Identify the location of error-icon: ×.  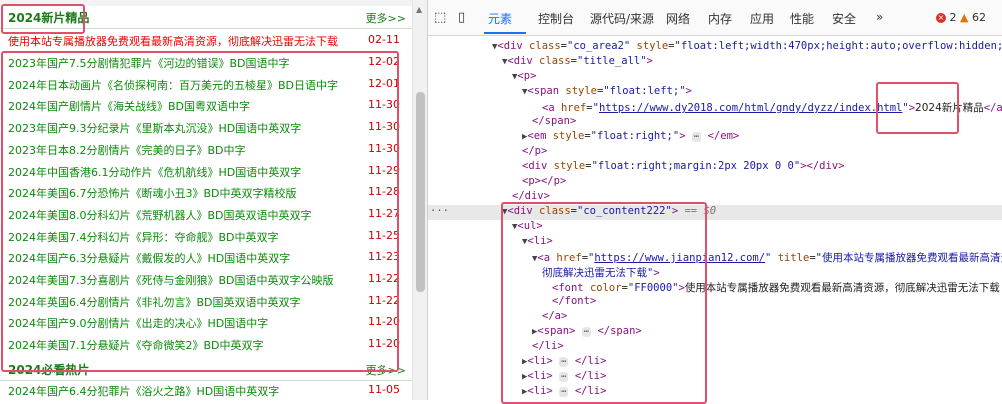
(941, 18).